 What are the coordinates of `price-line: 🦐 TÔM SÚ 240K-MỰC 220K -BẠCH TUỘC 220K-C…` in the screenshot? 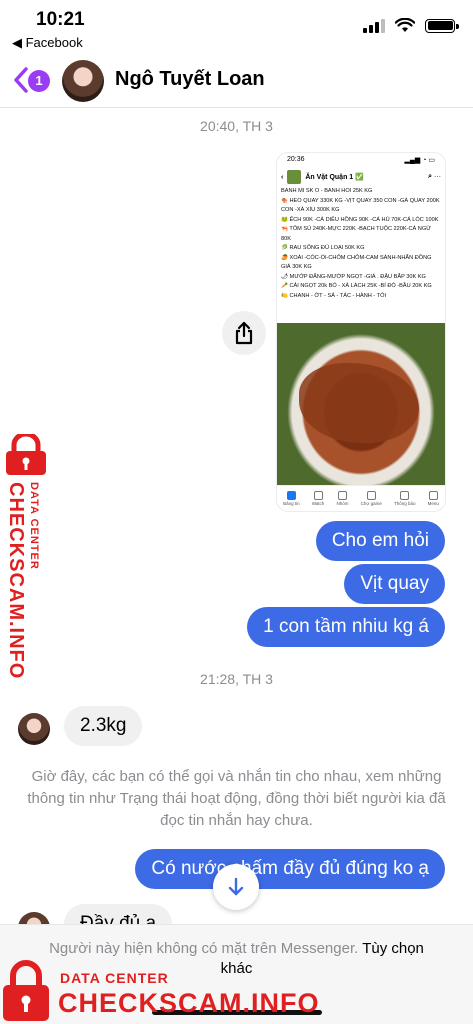 It's located at (356, 234).